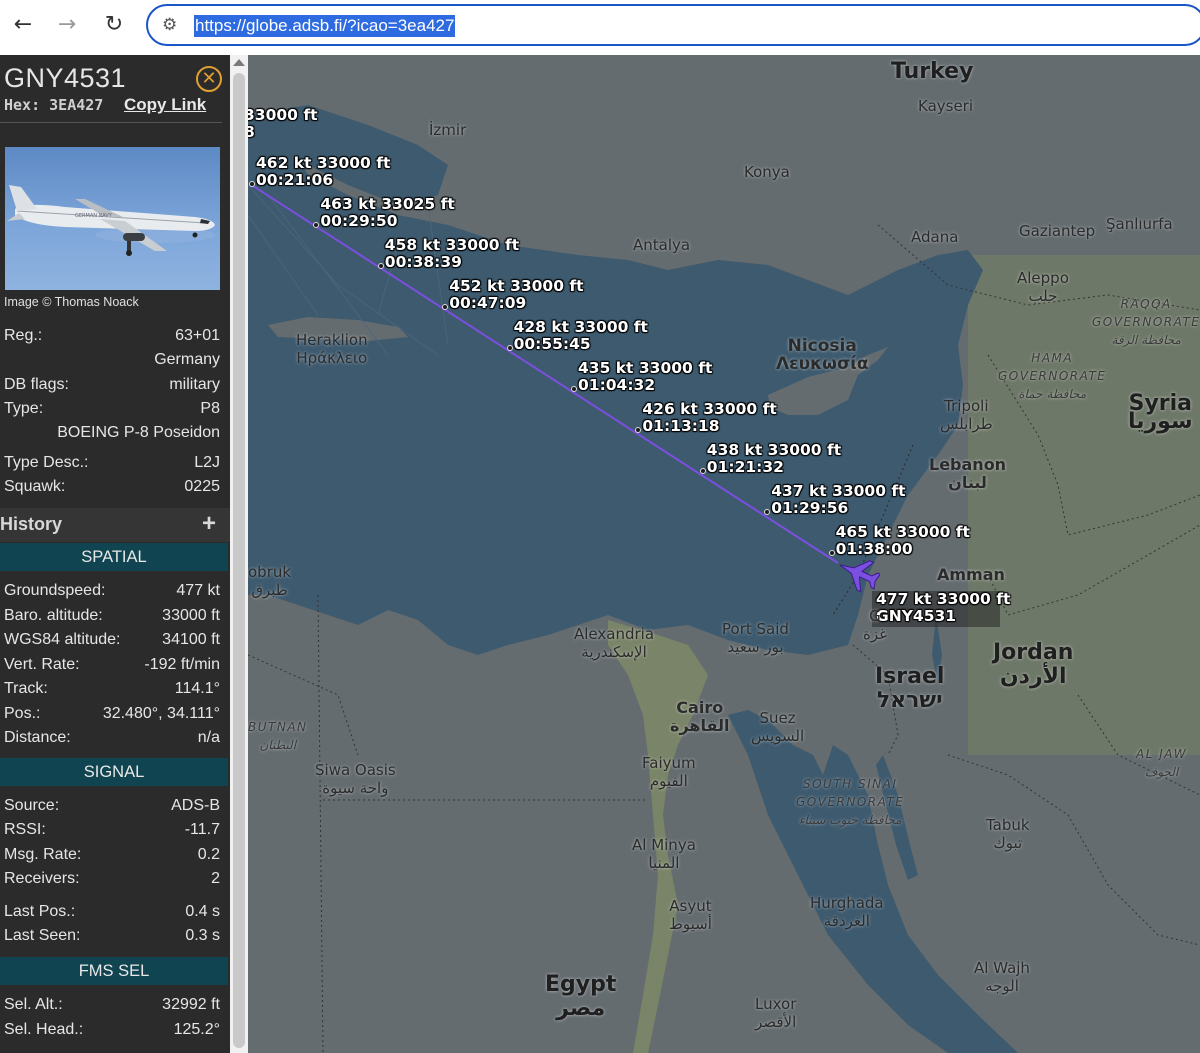  I want to click on map-label-izmir: İzmir, so click(448, 130).